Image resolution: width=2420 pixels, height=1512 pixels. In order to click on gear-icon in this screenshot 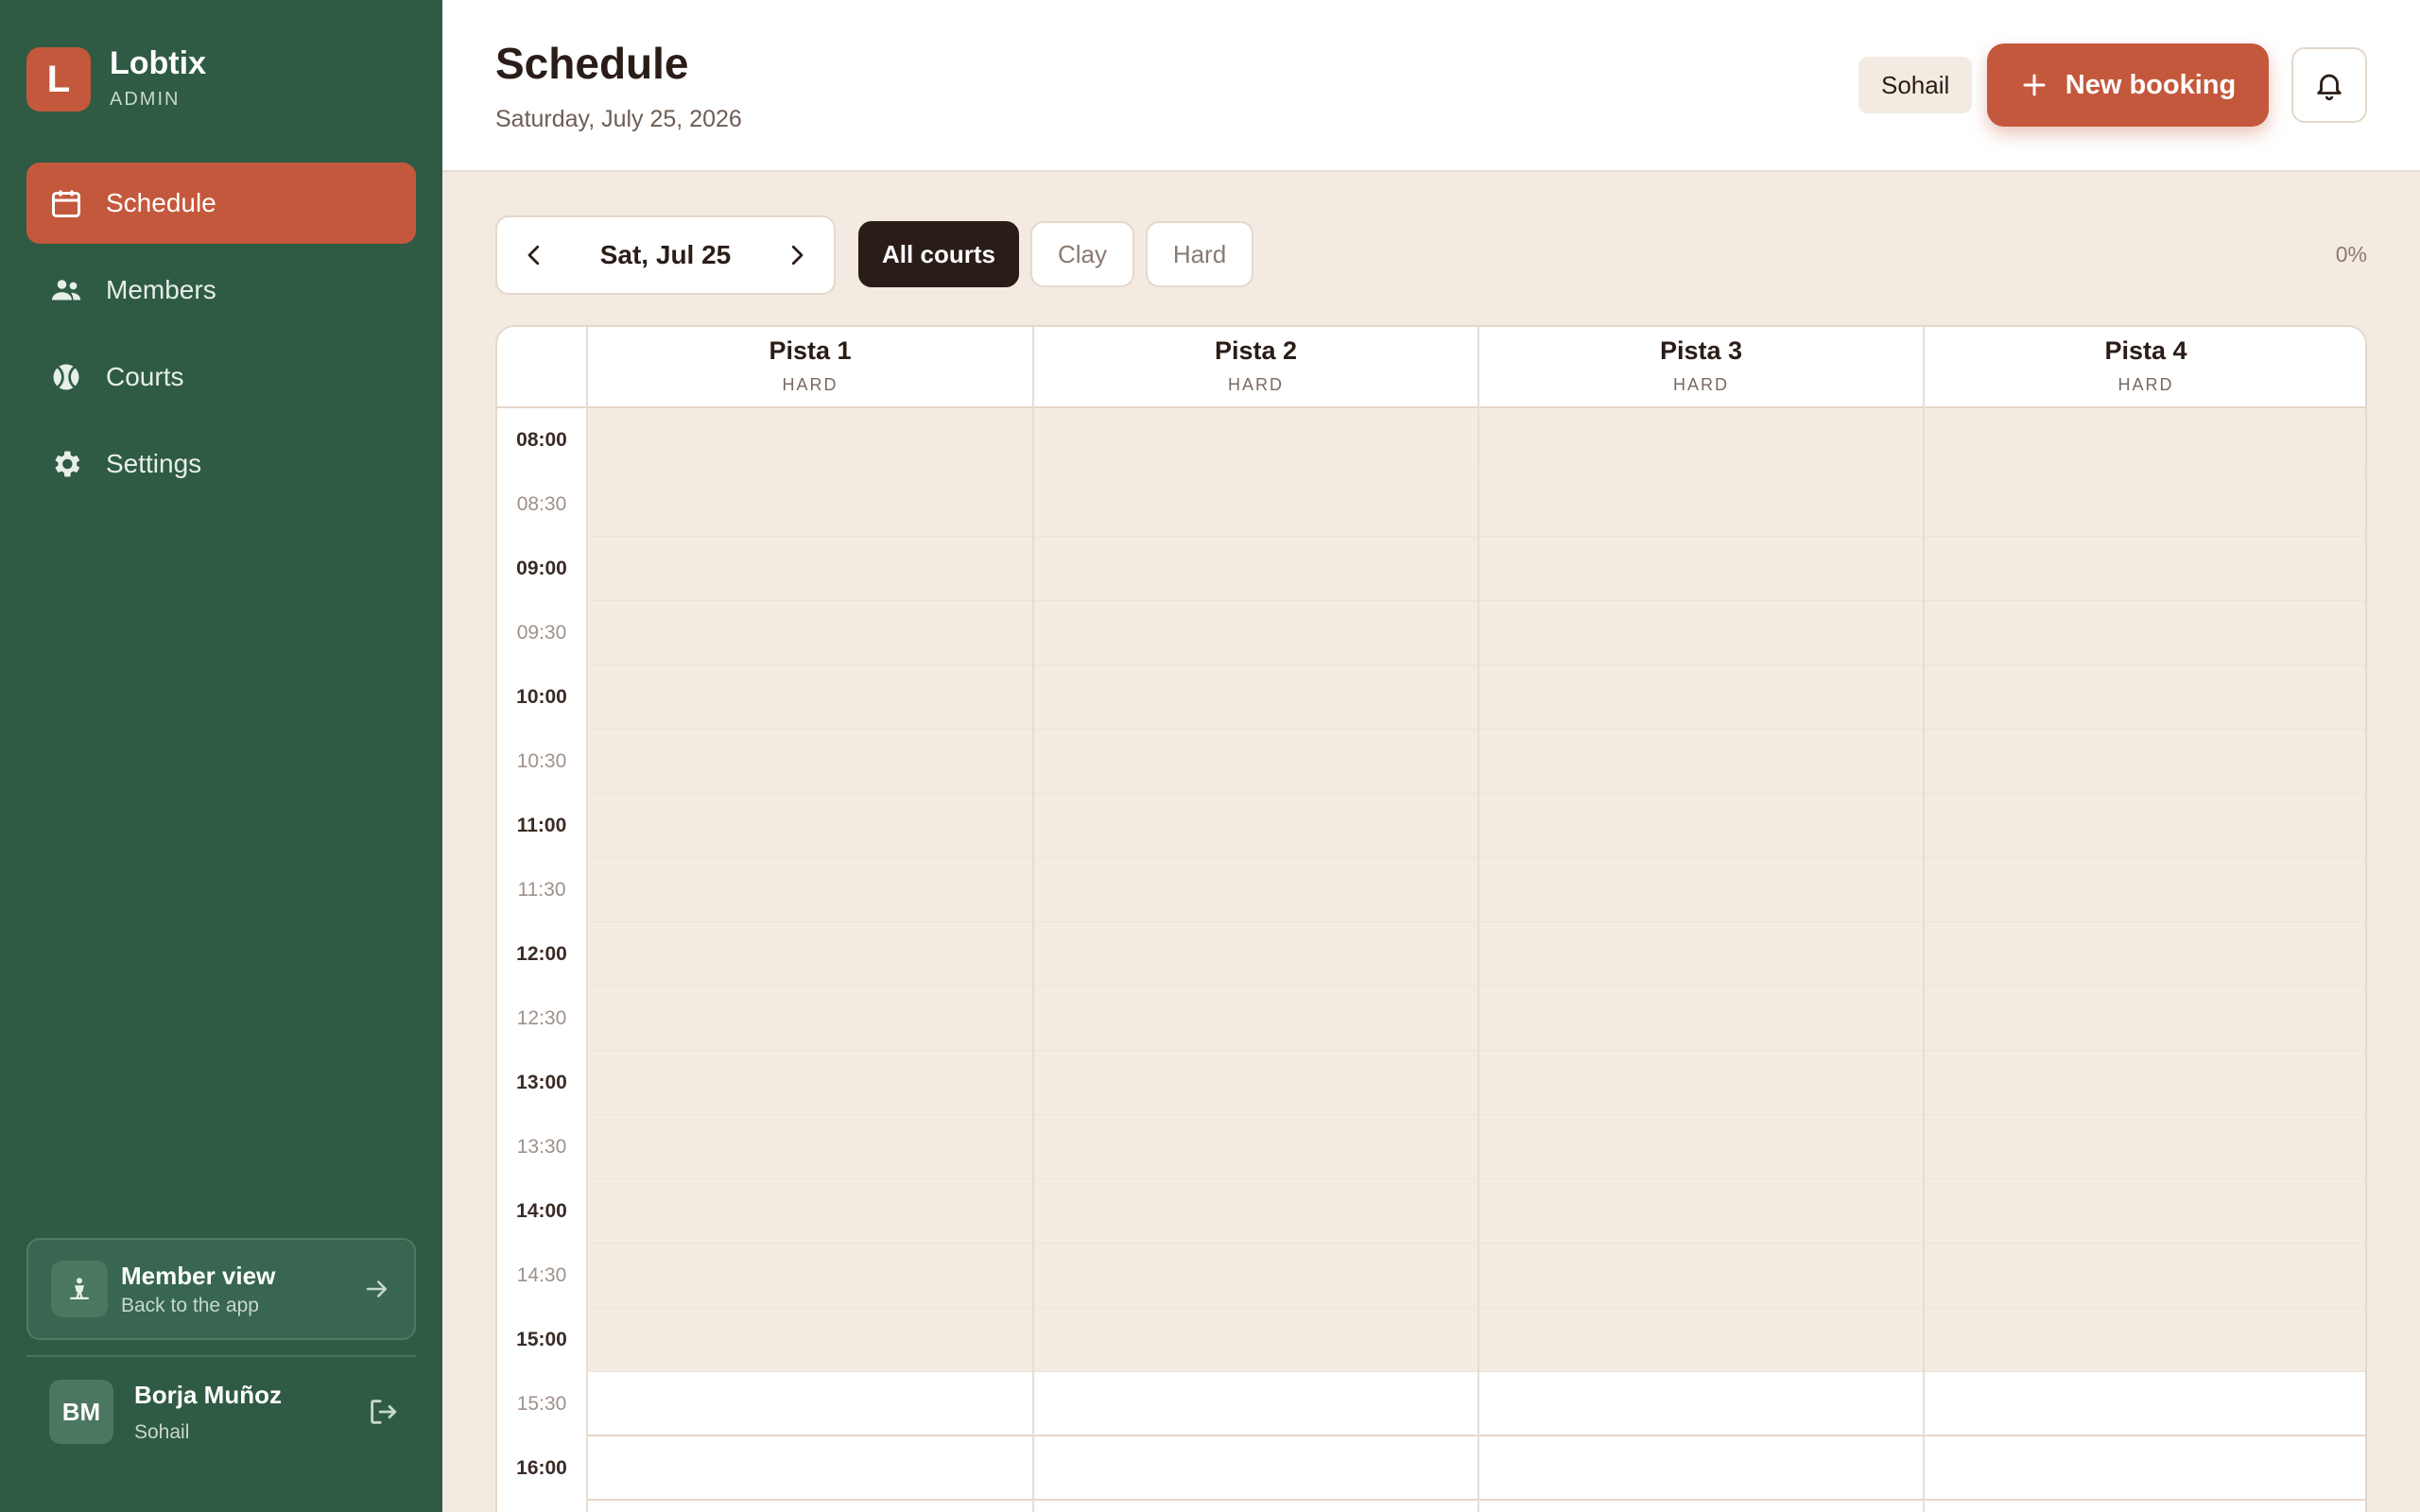, I will do `click(67, 464)`.